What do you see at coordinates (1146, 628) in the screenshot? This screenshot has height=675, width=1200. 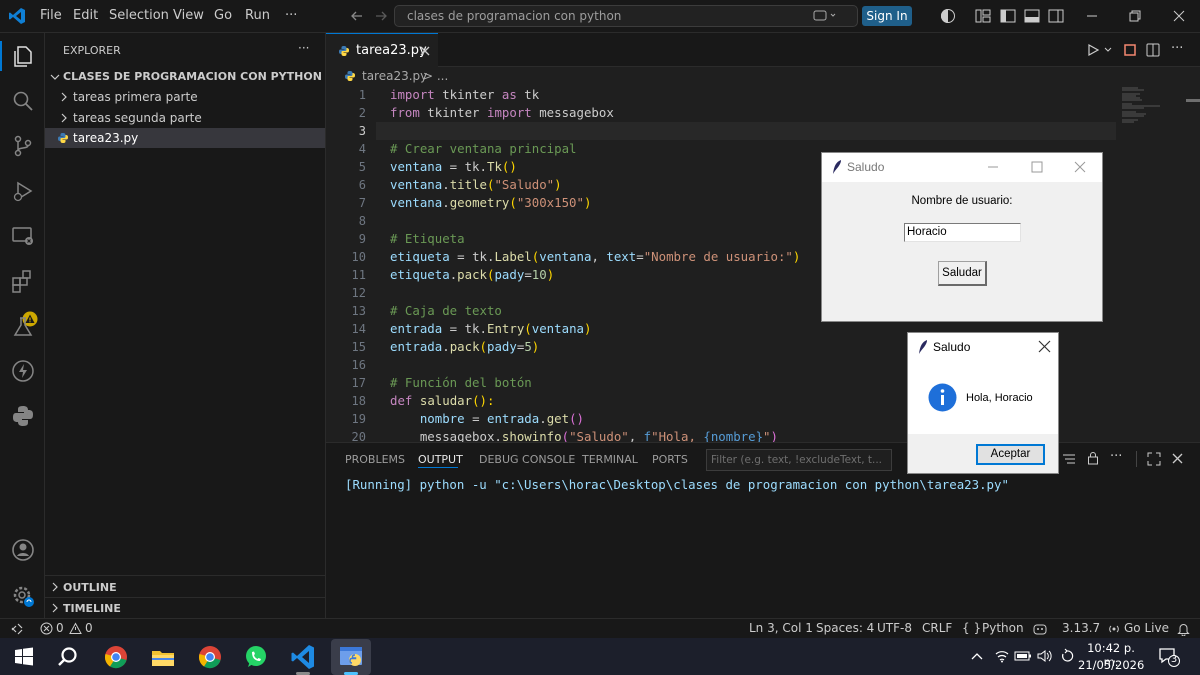 I see `go-live-button: Go Live` at bounding box center [1146, 628].